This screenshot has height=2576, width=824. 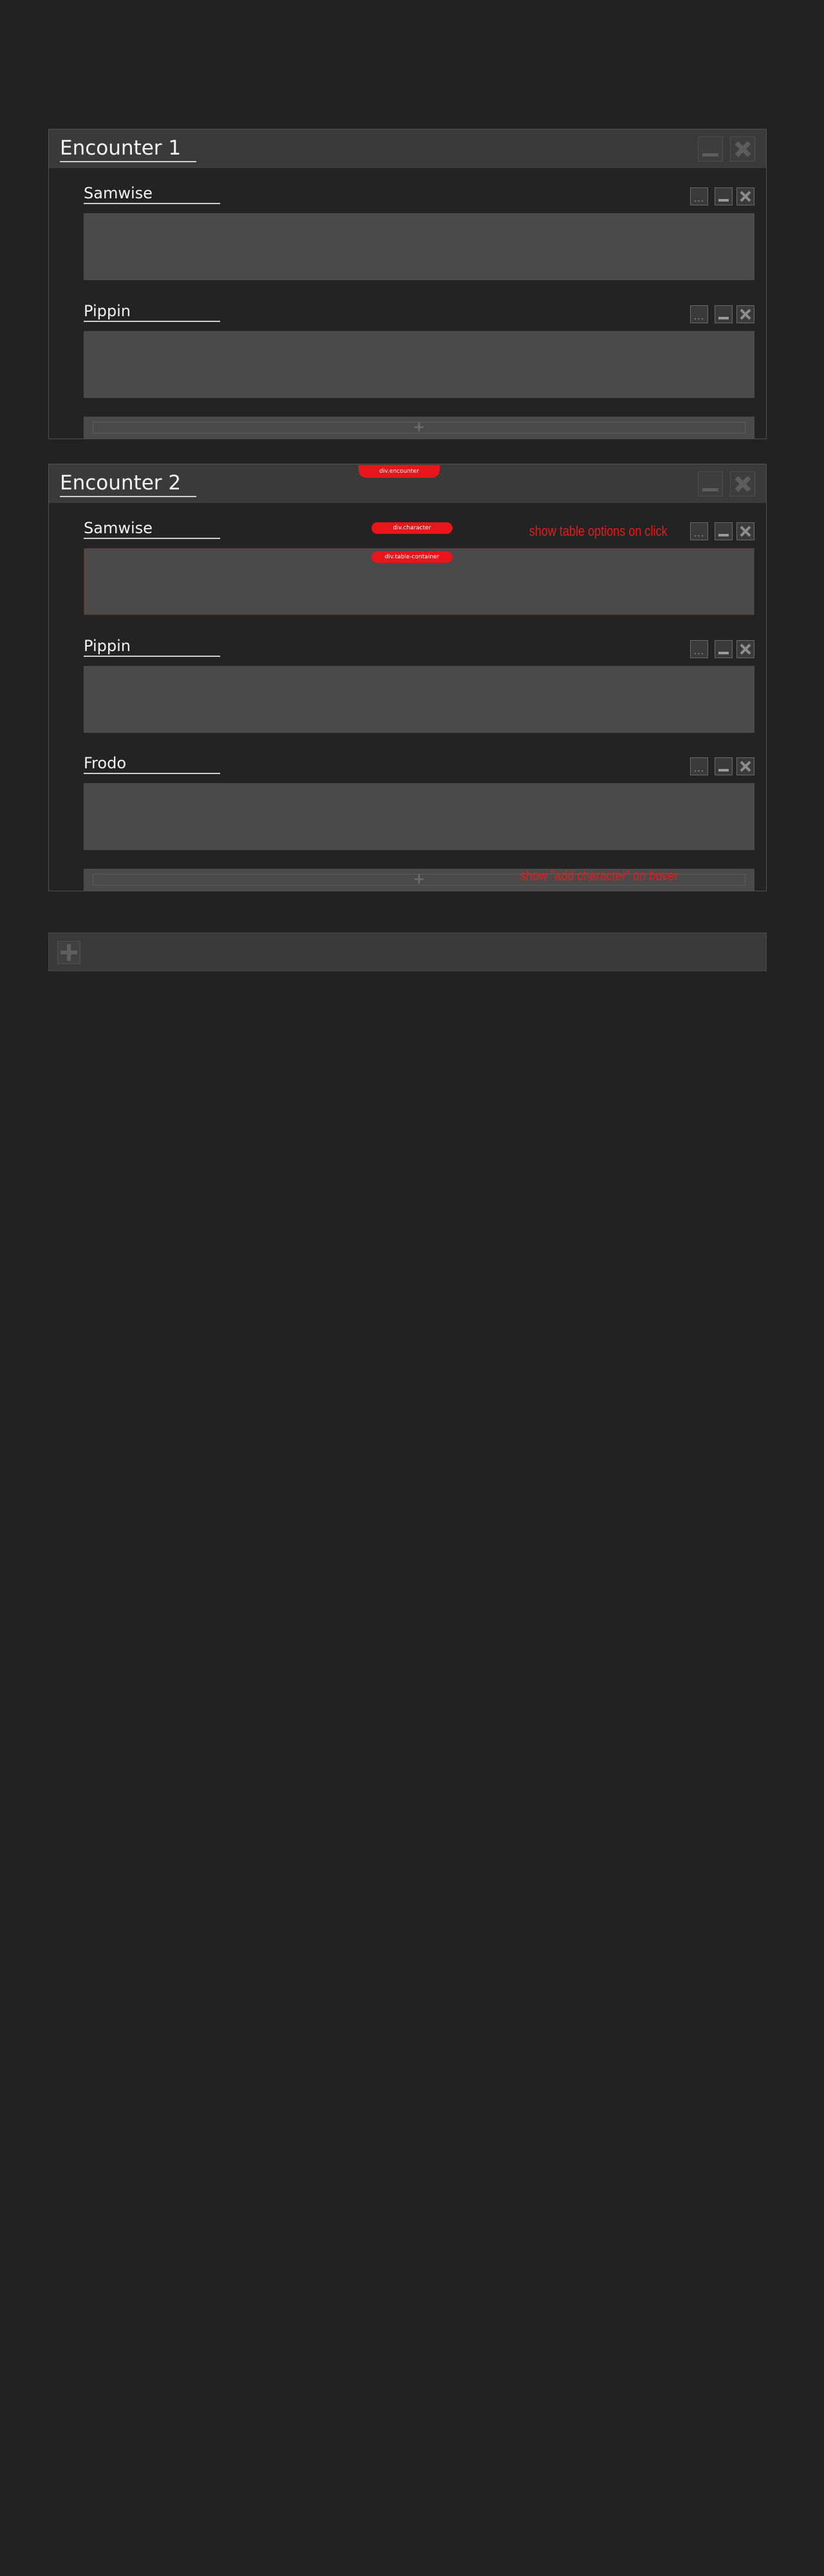 I want to click on encounter-title: Encounter 1, so click(x=128, y=149).